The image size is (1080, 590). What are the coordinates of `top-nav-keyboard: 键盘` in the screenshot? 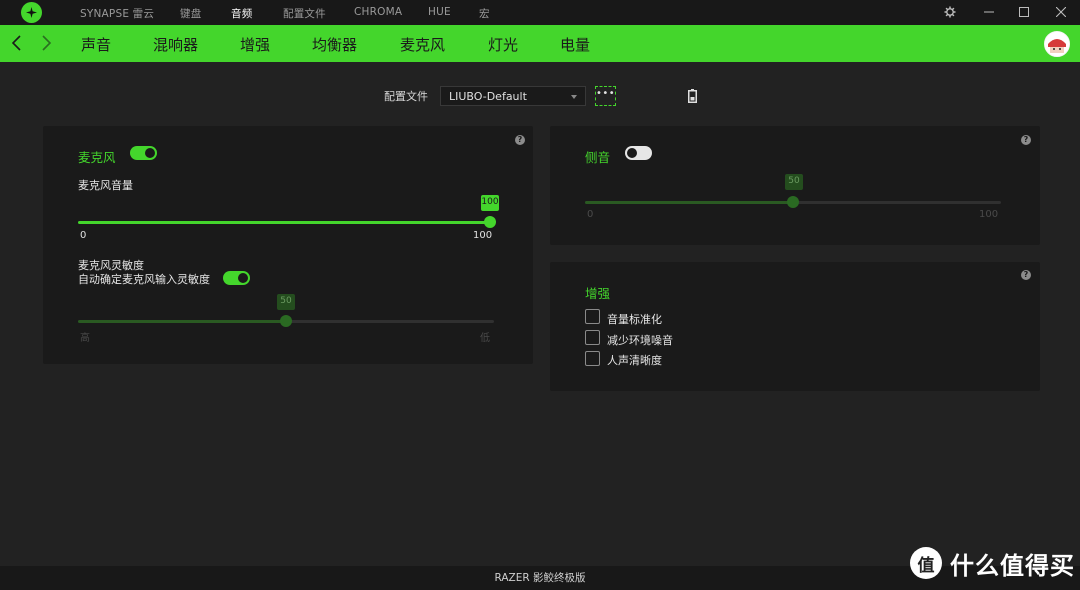 It's located at (190, 13).